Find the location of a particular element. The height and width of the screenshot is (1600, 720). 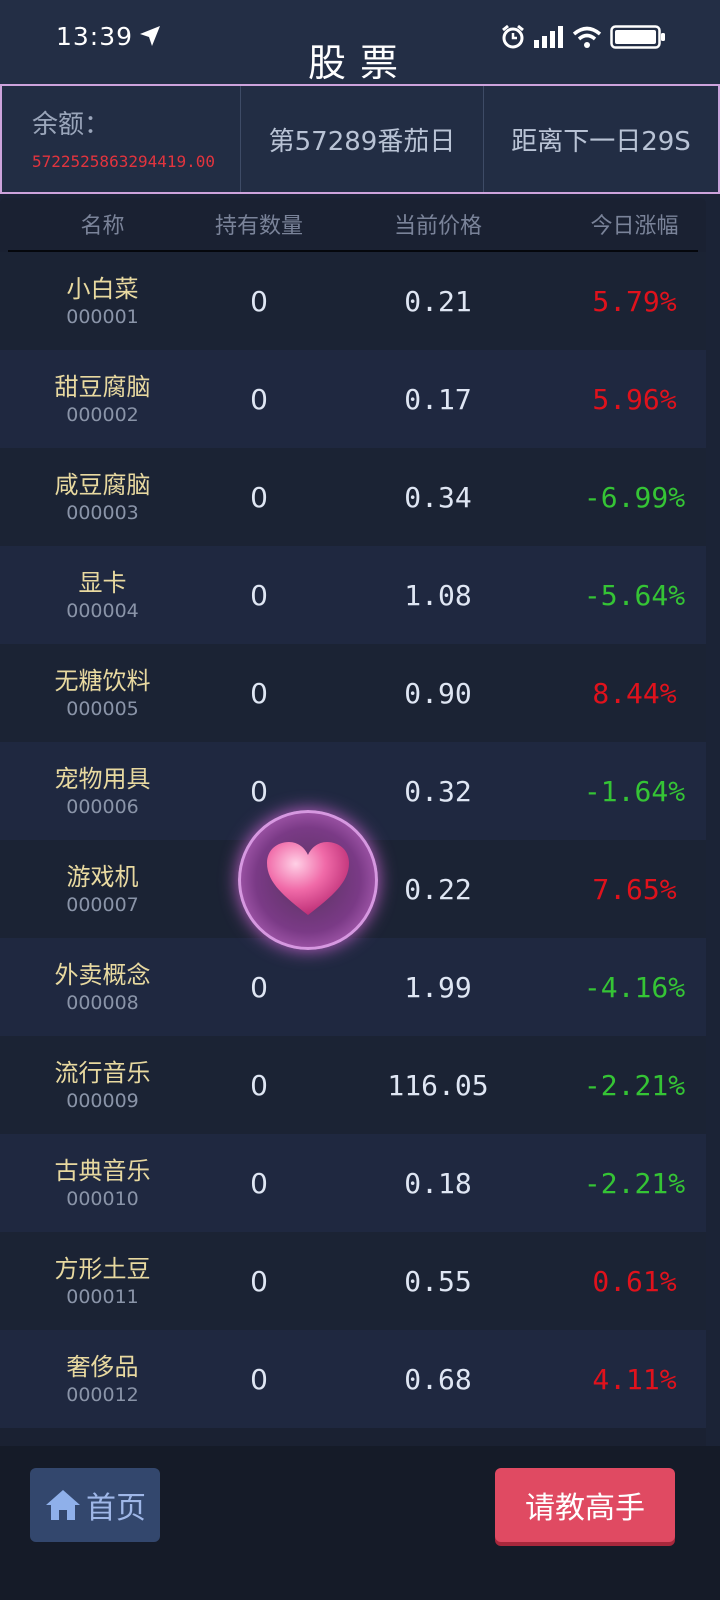

stock-change: -6.99% is located at coordinates (634, 497).